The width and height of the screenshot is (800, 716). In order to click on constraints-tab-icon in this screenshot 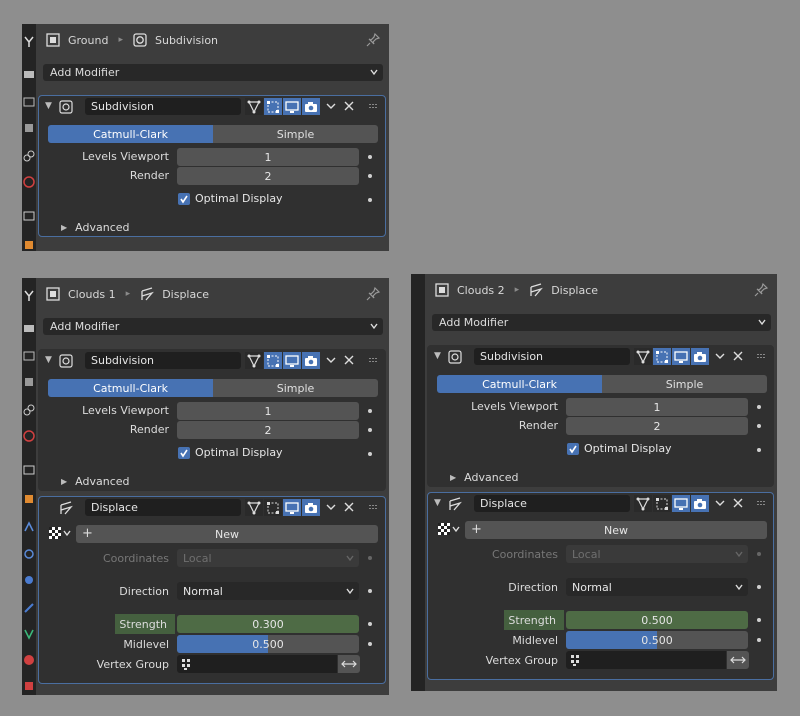, I will do `click(29, 608)`.